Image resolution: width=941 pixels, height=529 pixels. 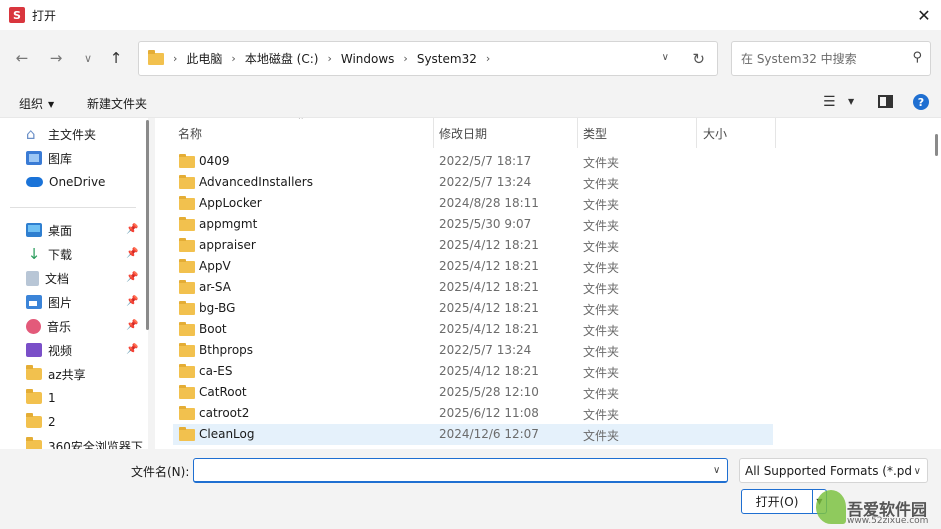 I want to click on arrow-up-icon: ↑, so click(x=116, y=58).